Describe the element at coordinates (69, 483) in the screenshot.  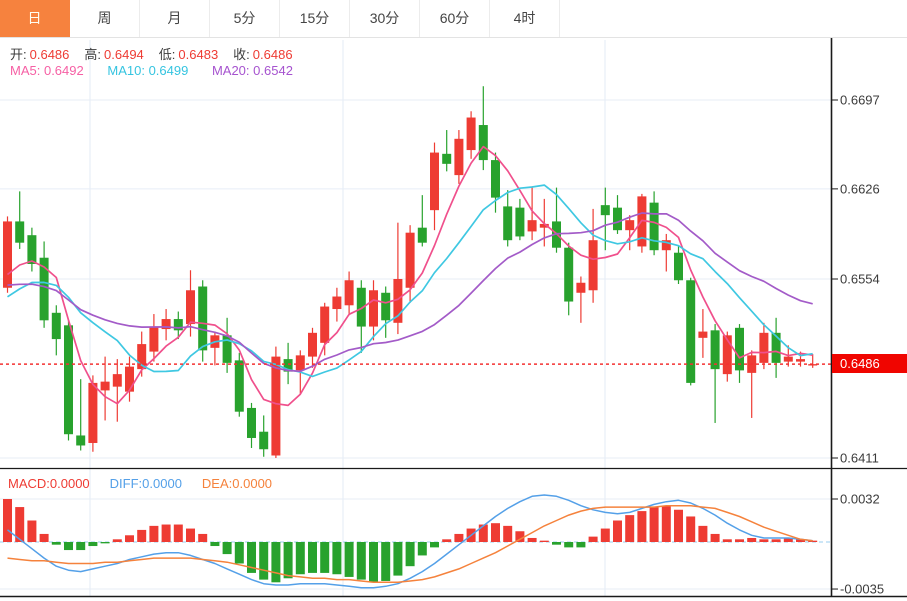
I see `macd-value: 0.0000` at that location.